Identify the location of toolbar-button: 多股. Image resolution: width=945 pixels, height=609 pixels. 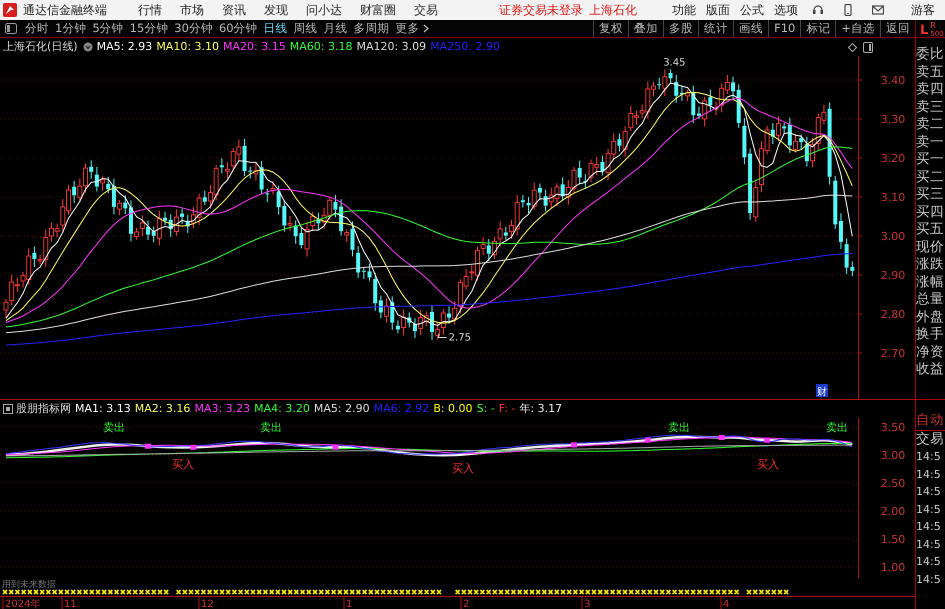
(680, 28).